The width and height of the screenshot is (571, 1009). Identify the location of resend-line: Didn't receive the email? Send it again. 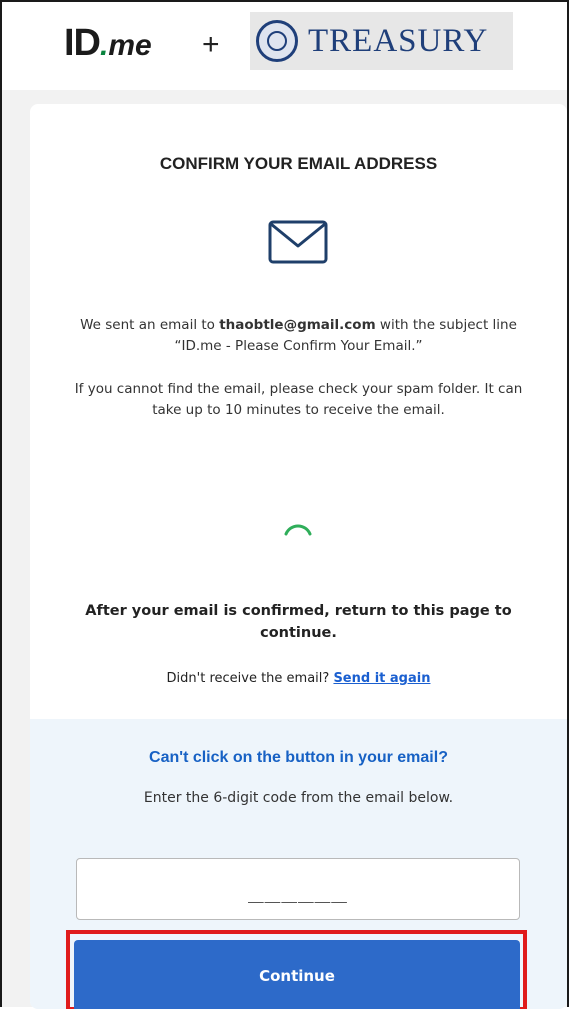
(298, 678).